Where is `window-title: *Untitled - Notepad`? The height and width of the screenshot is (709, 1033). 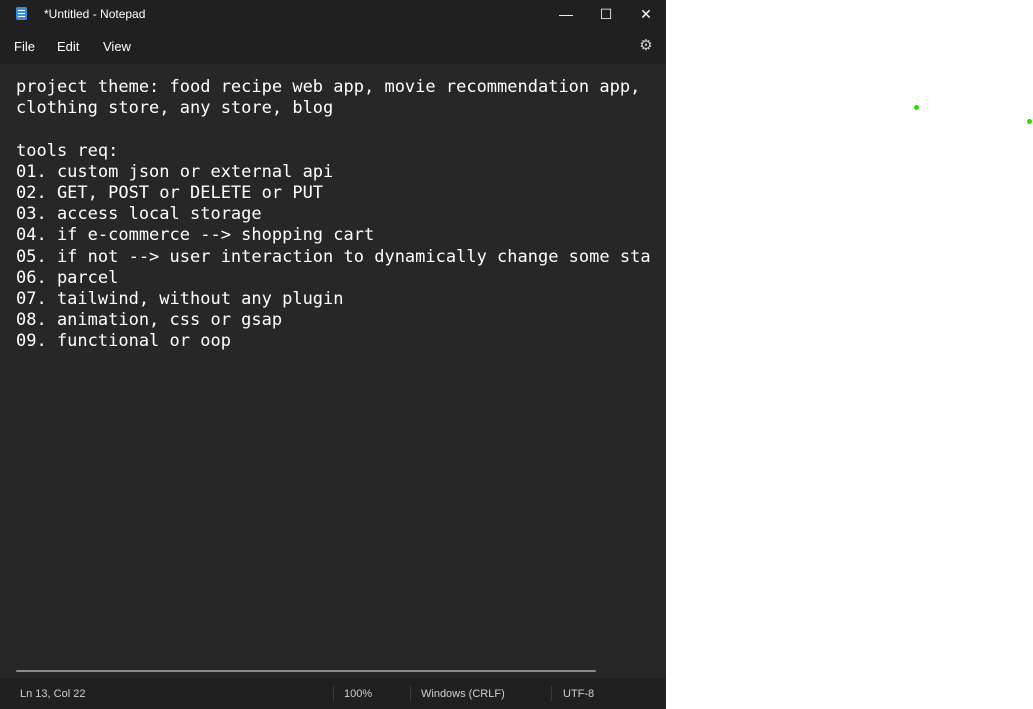 window-title: *Untitled - Notepad is located at coordinates (95, 14).